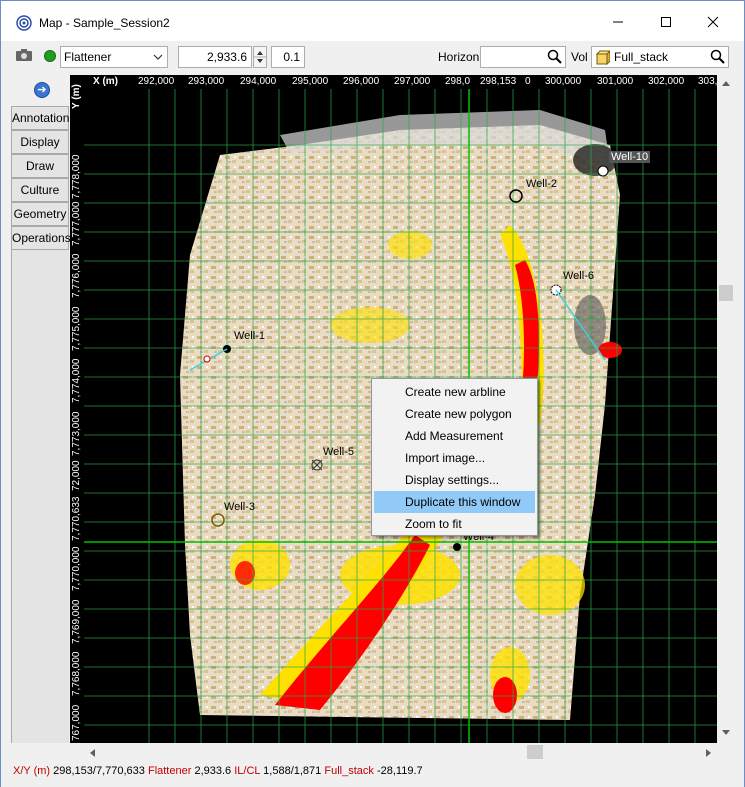 This screenshot has height=787, width=745. Describe the element at coordinates (372, 21) in the screenshot. I see `title-bar: Map - Sample_Session2` at that location.